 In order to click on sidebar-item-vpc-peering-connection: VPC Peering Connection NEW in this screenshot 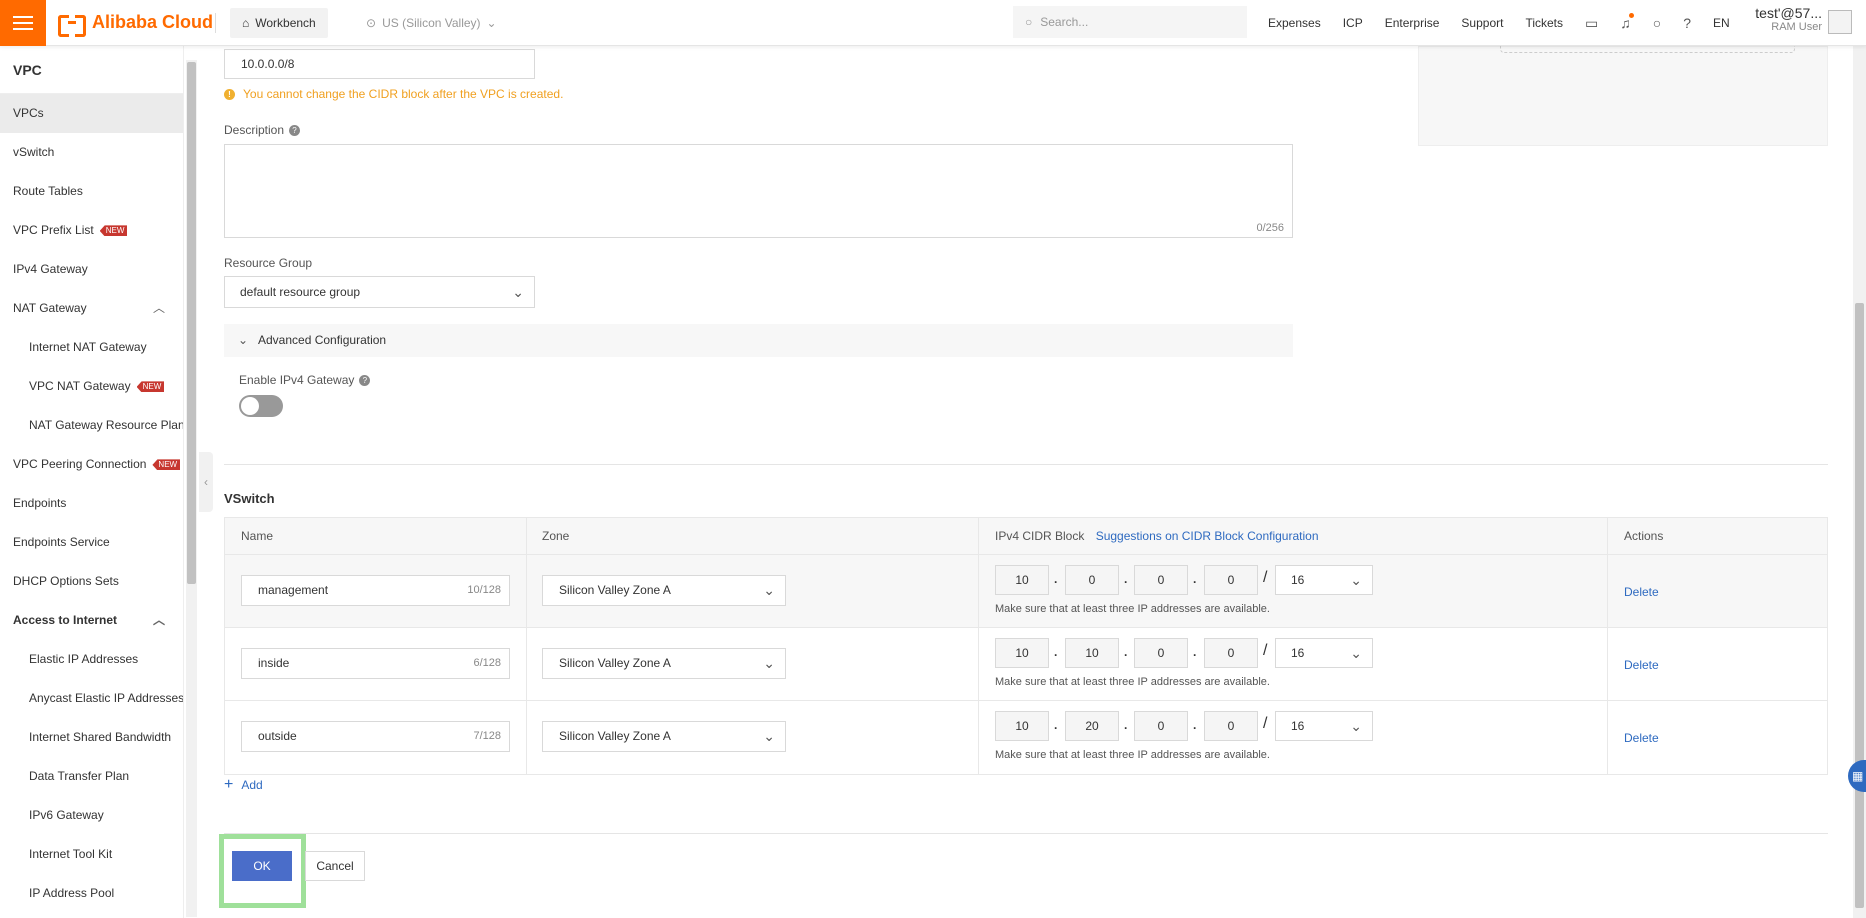, I will do `click(91, 464)`.